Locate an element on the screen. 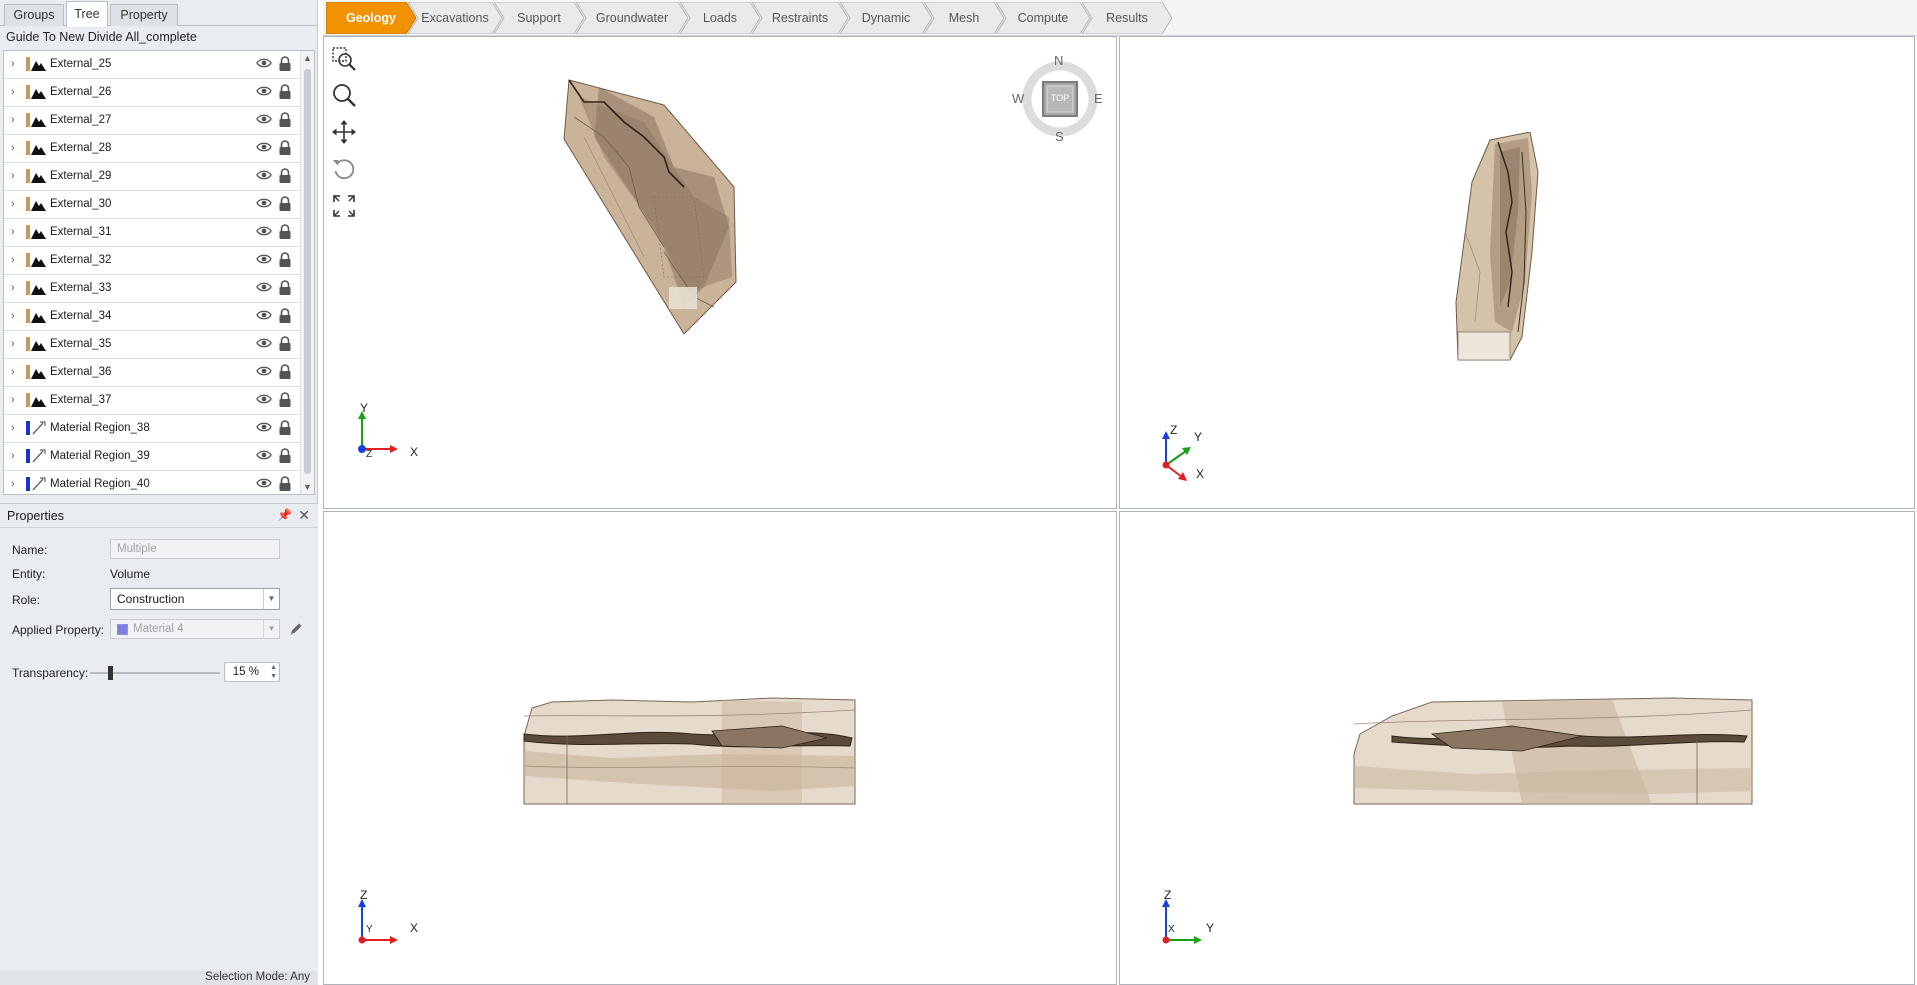 This screenshot has width=1917, height=985. workflow-step-loads: Loads is located at coordinates (720, 18).